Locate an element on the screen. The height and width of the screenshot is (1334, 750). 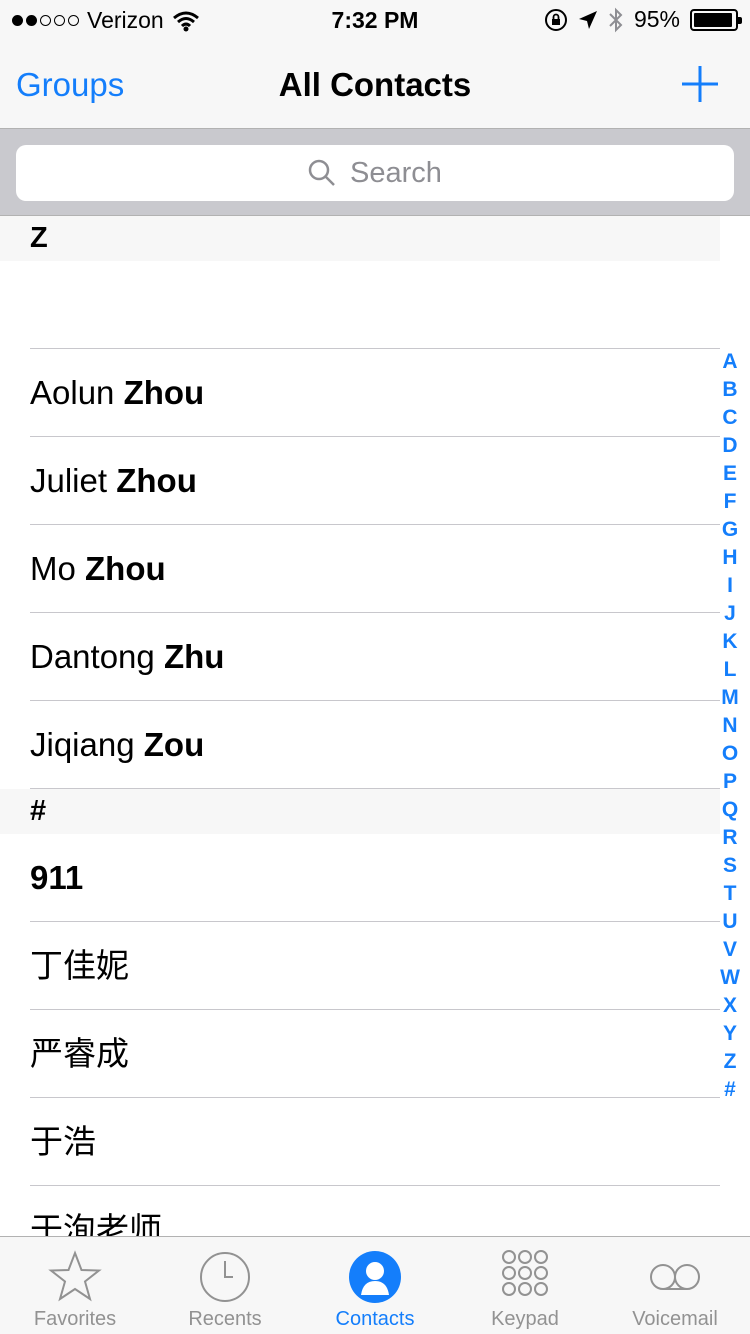
tab-contacts: Contacts is located at coordinates (375, 1285).